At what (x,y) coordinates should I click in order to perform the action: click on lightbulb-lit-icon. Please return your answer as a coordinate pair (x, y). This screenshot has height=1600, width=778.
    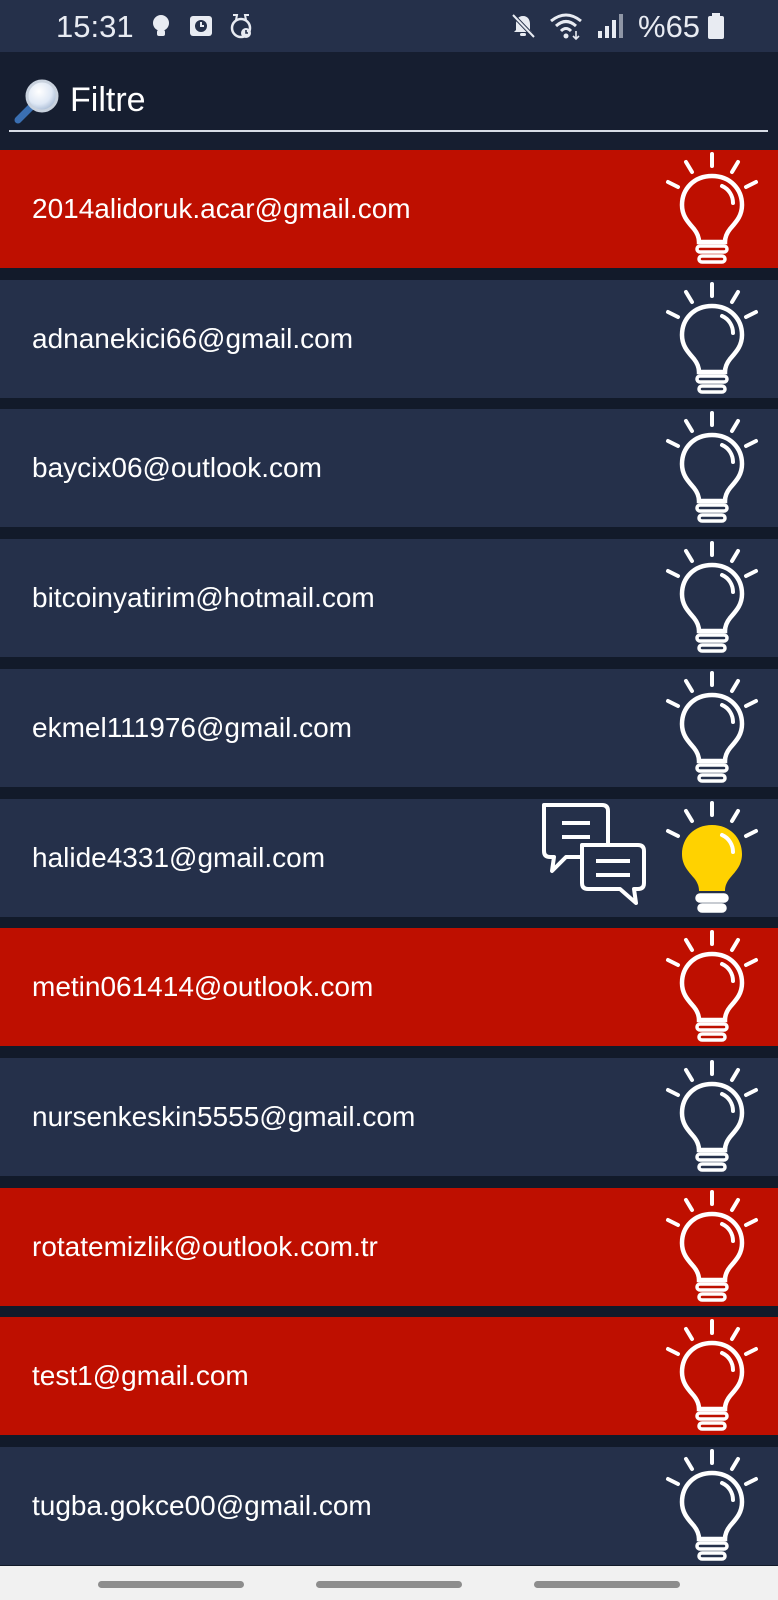
    Looking at the image, I should click on (712, 859).